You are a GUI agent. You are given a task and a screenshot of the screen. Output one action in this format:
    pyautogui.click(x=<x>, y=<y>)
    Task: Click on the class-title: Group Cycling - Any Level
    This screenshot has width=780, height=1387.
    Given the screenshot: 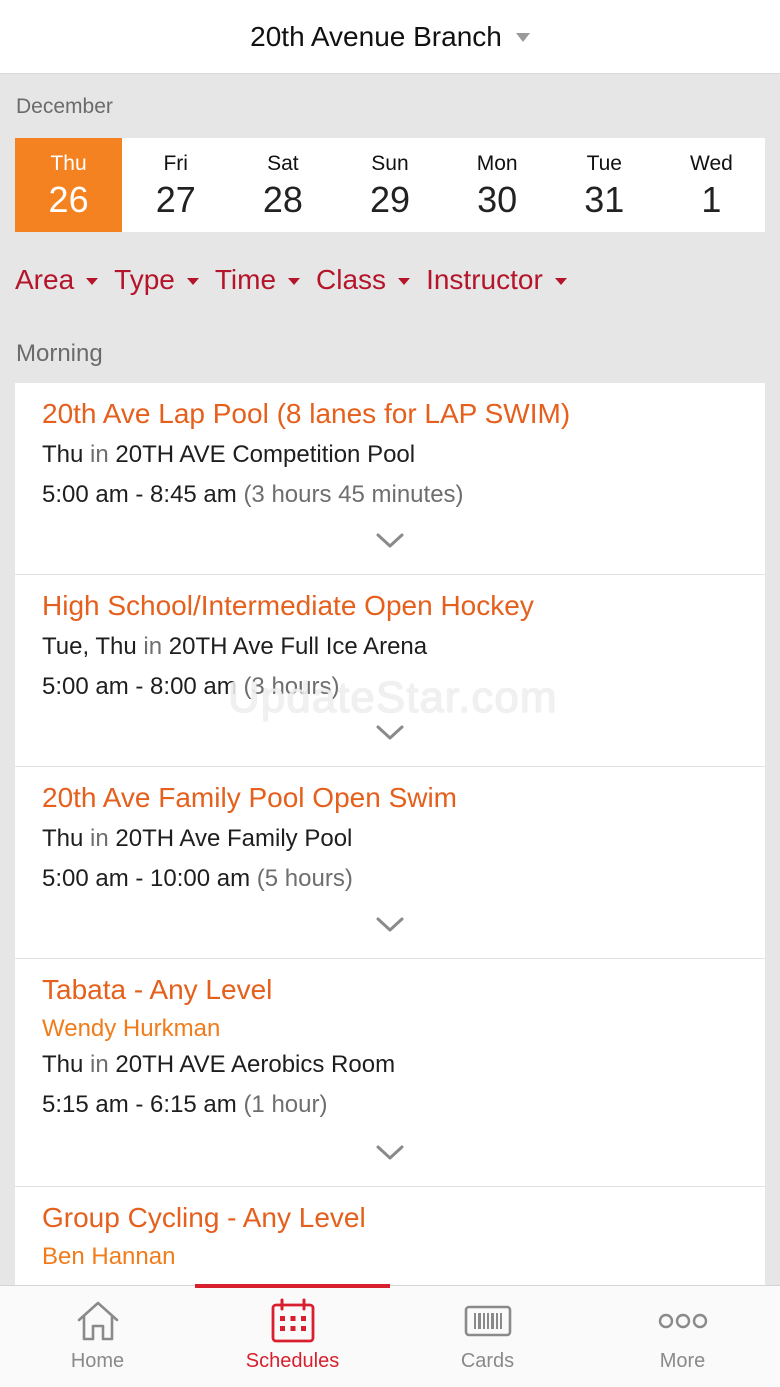 What is the action you would take?
    pyautogui.click(x=204, y=1217)
    